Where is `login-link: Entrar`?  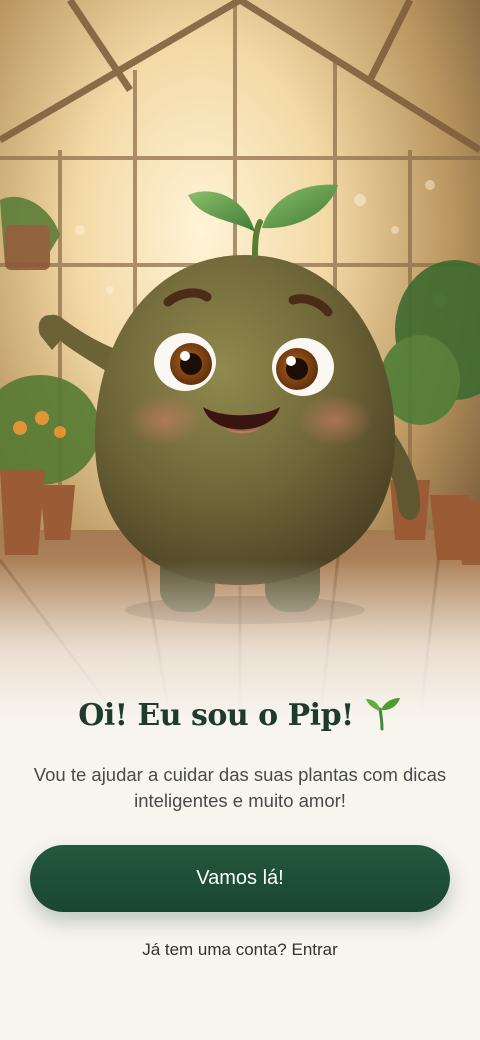
login-link: Entrar is located at coordinates (315, 949).